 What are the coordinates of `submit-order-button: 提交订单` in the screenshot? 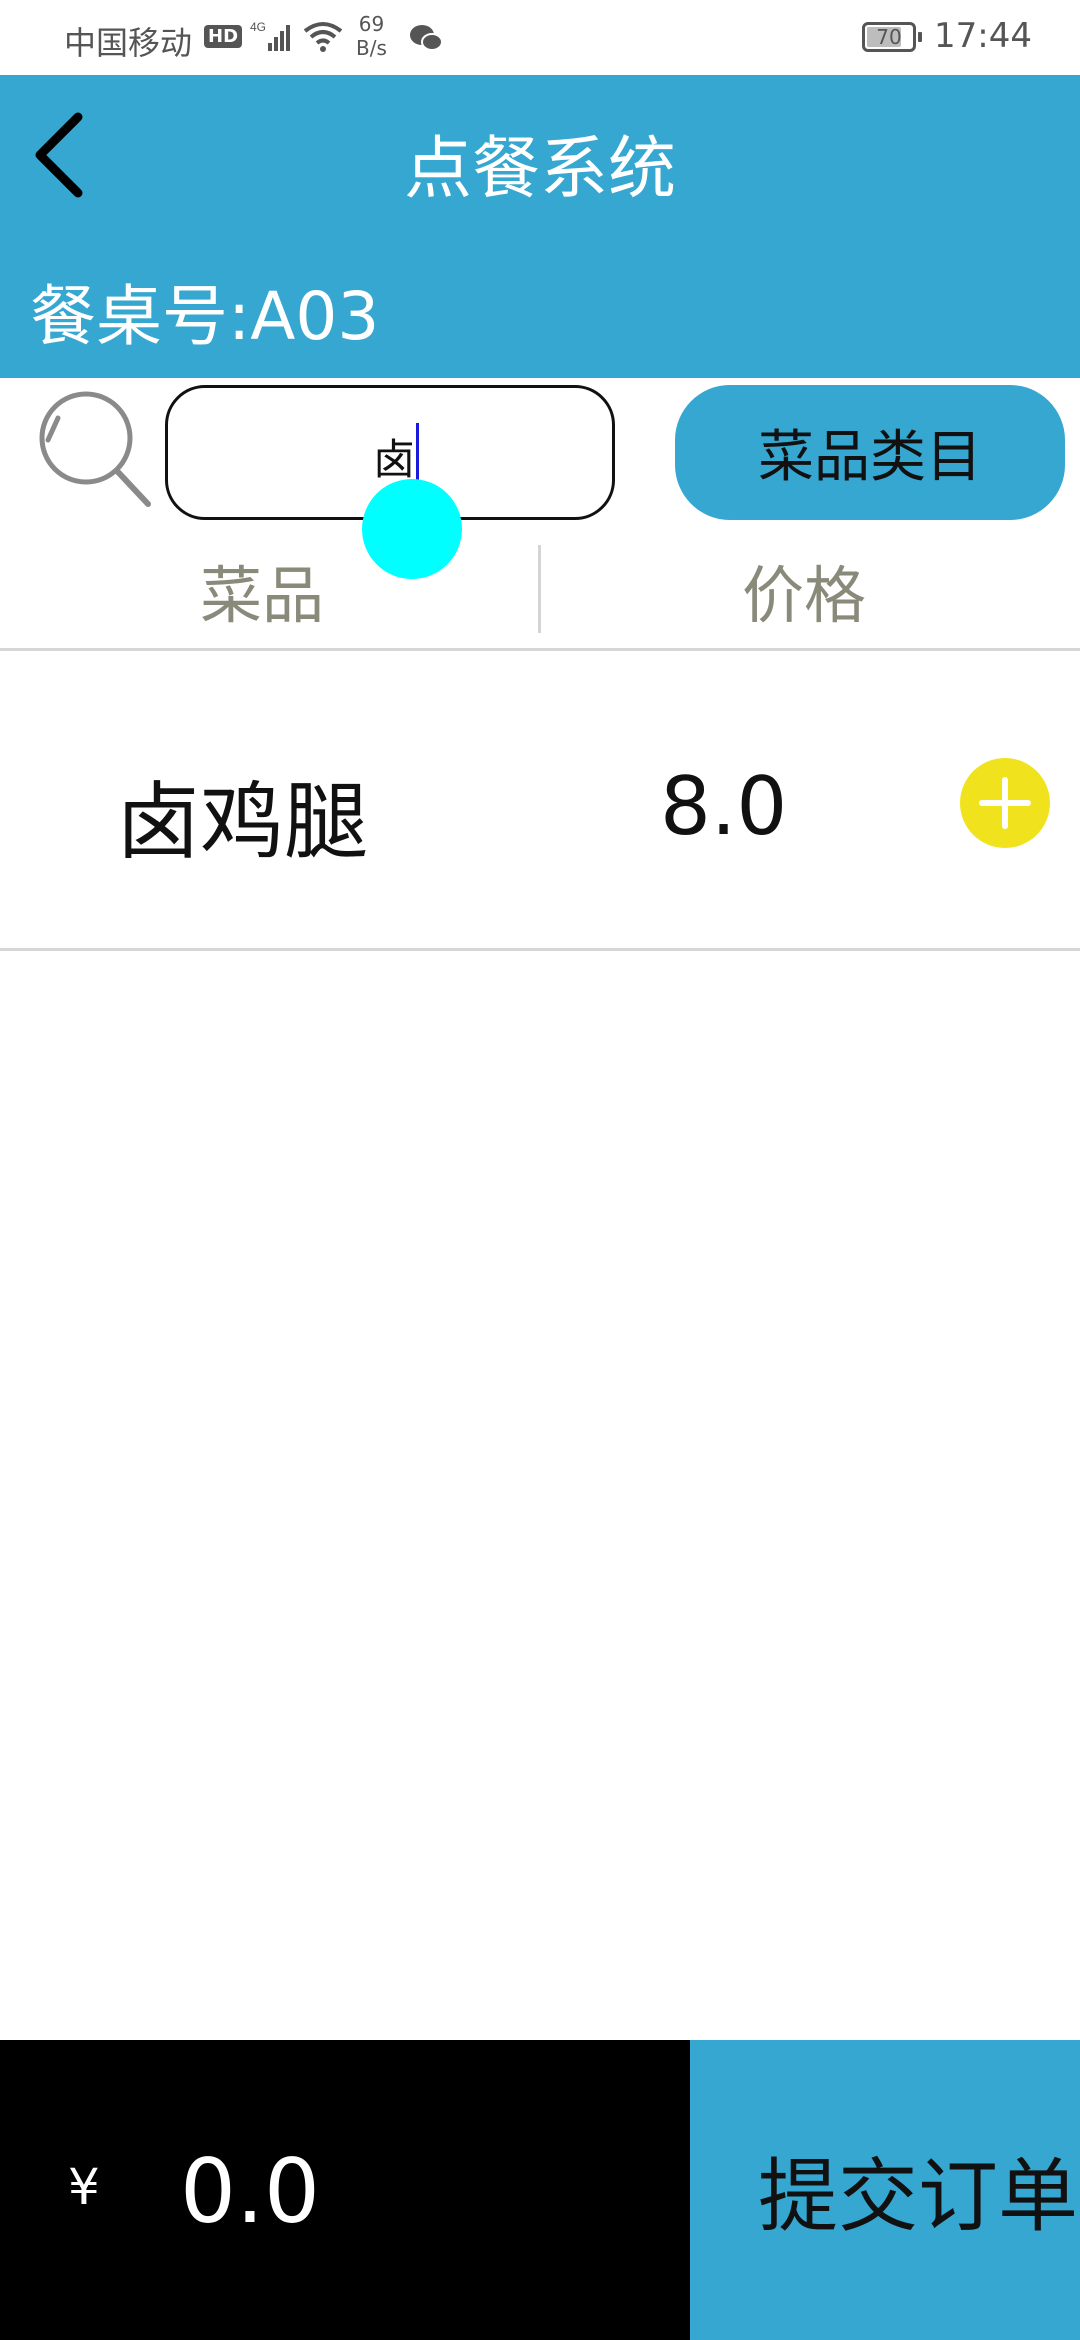 It's located at (885, 2190).